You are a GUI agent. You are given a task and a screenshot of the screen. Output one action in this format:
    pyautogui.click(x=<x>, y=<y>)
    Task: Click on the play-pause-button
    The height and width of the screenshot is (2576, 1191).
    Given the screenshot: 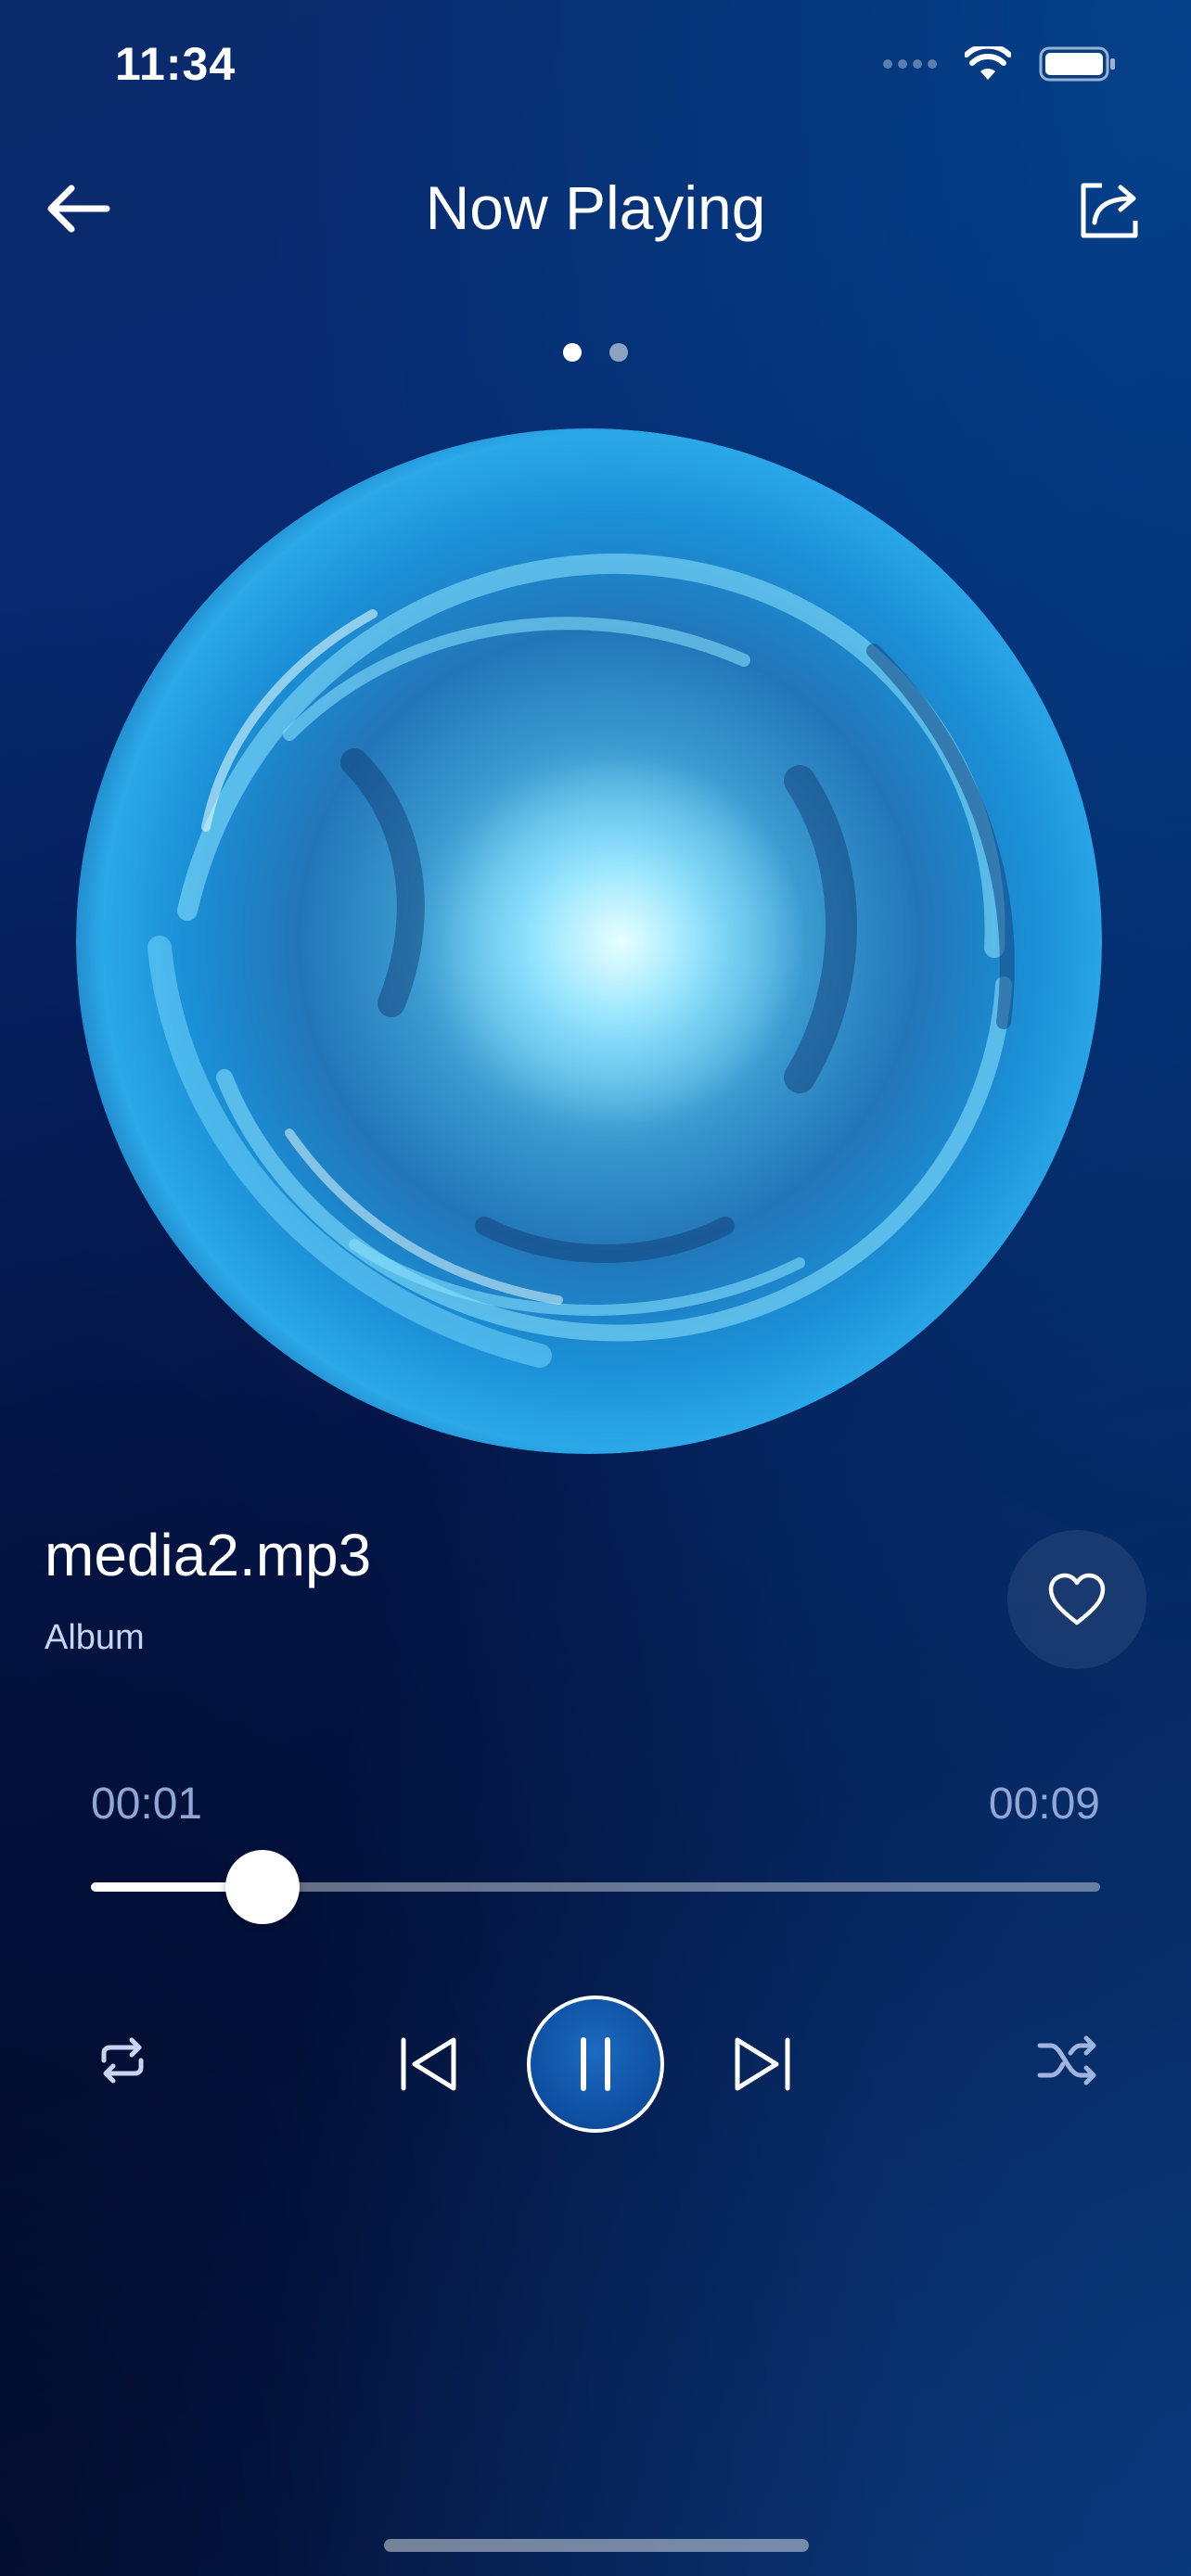 What is the action you would take?
    pyautogui.click(x=595, y=2064)
    